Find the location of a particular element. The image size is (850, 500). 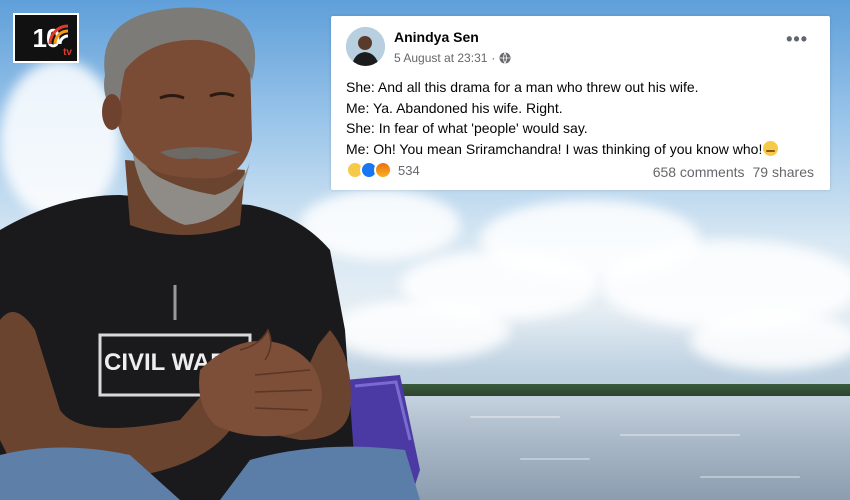

rolling-eyes-emoji-icon is located at coordinates (771, 148).